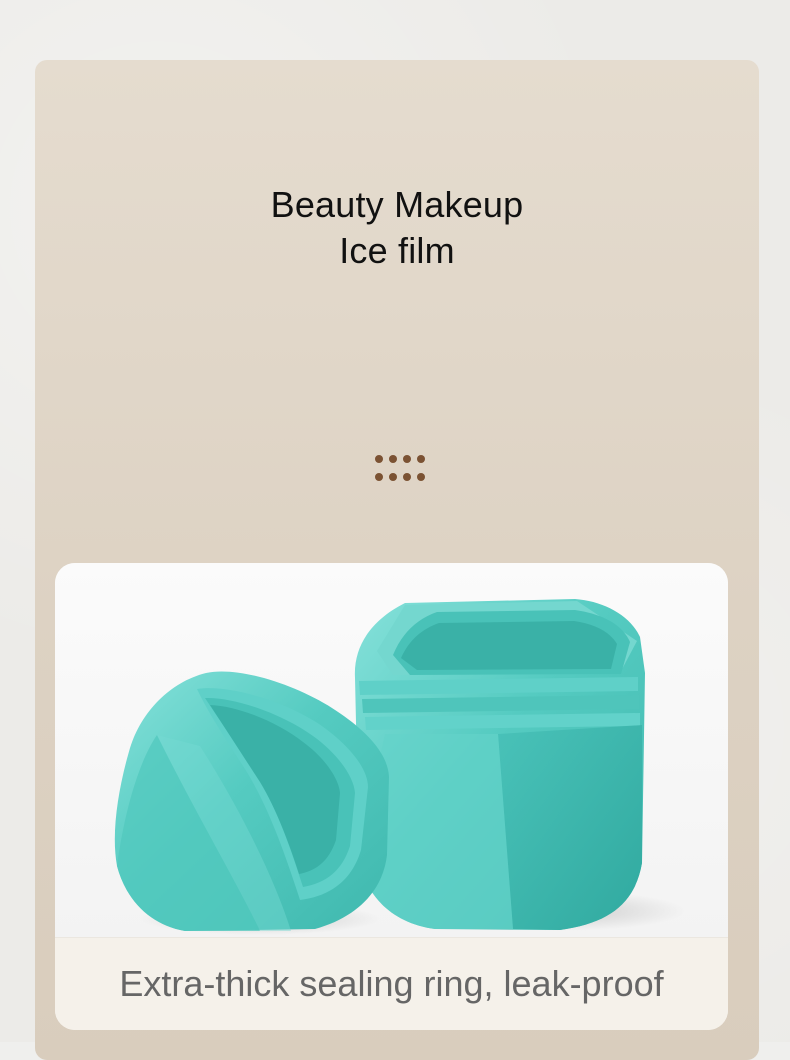  I want to click on caption-bar: Extra-thick sealing ring, leak-proof, so click(391, 983).